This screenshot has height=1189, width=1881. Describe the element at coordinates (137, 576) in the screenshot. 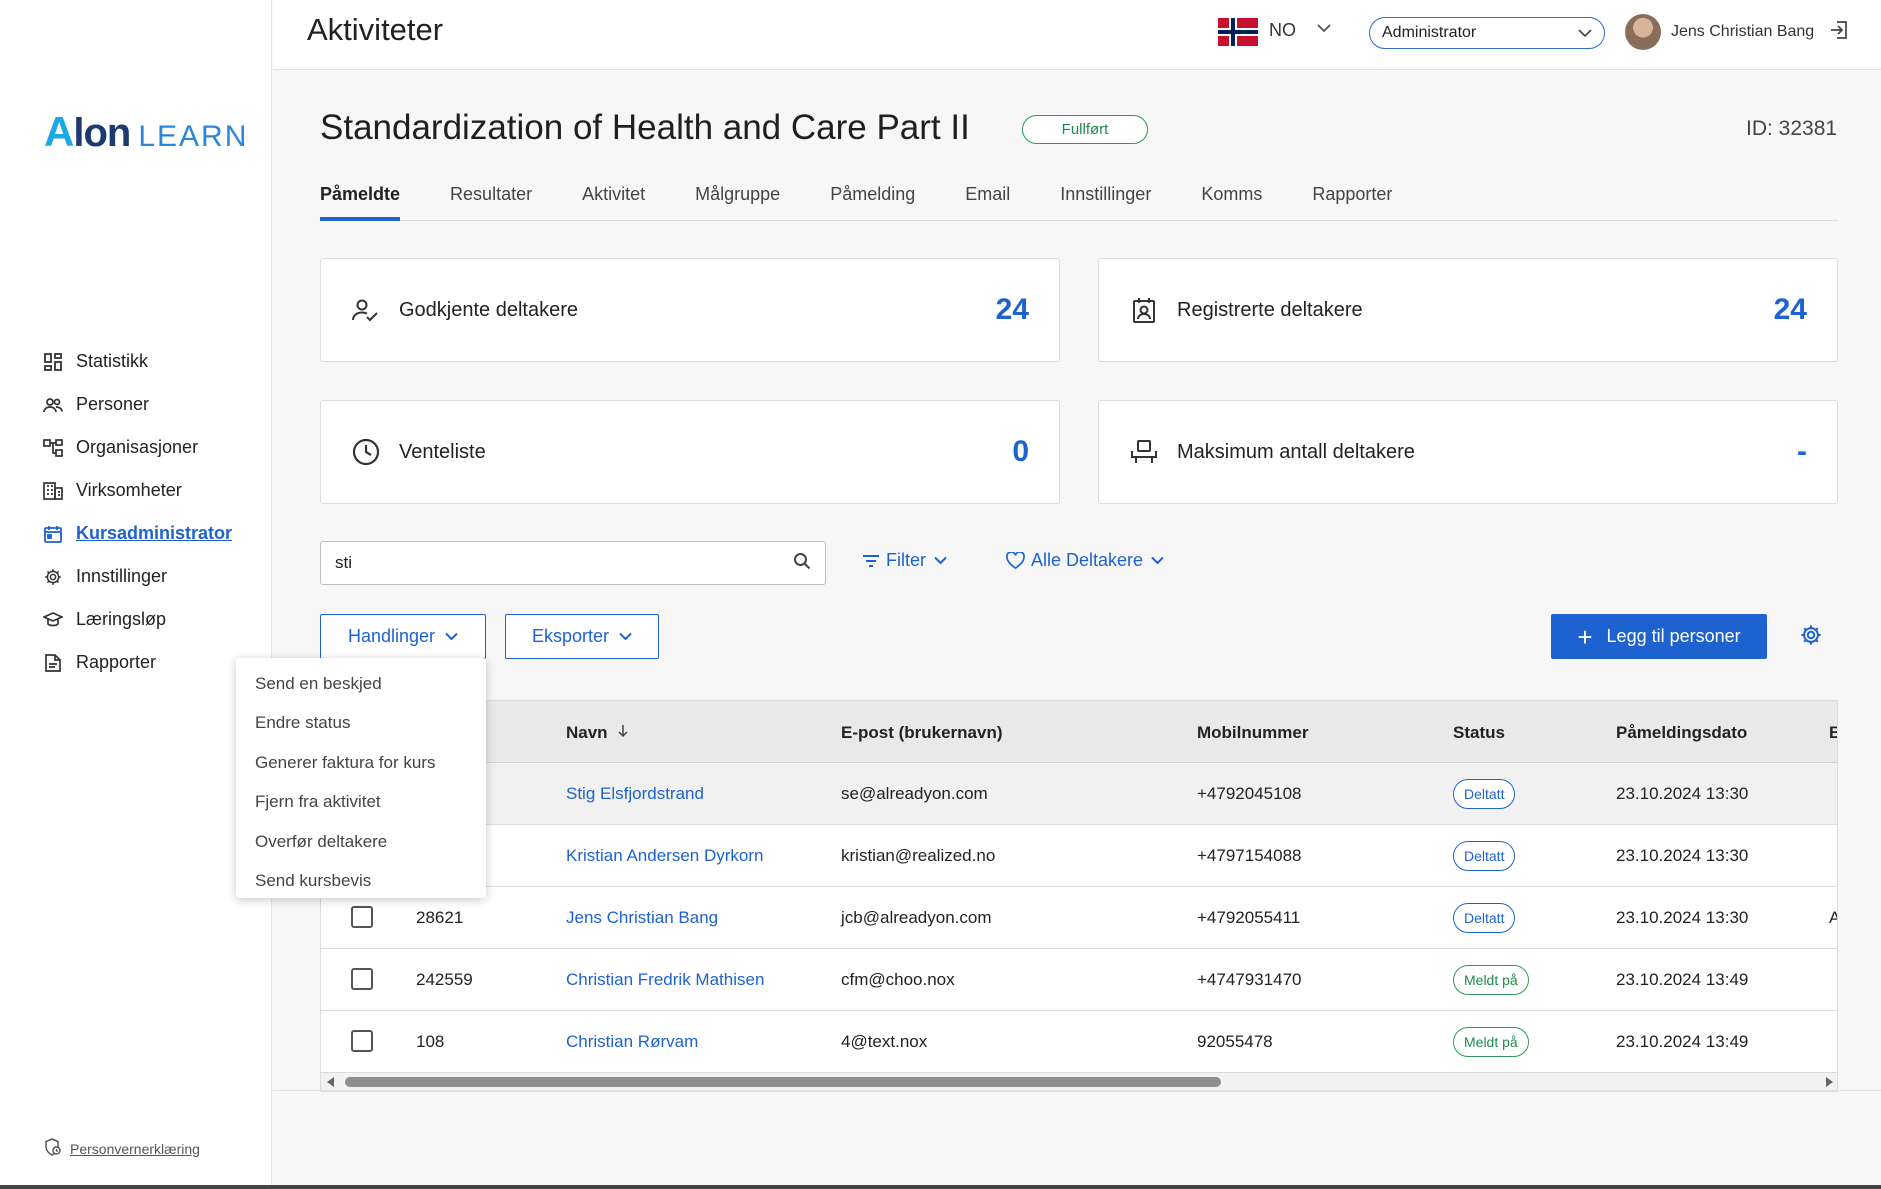

I see `sidebar-item-innstillinger: Innstillinger` at that location.